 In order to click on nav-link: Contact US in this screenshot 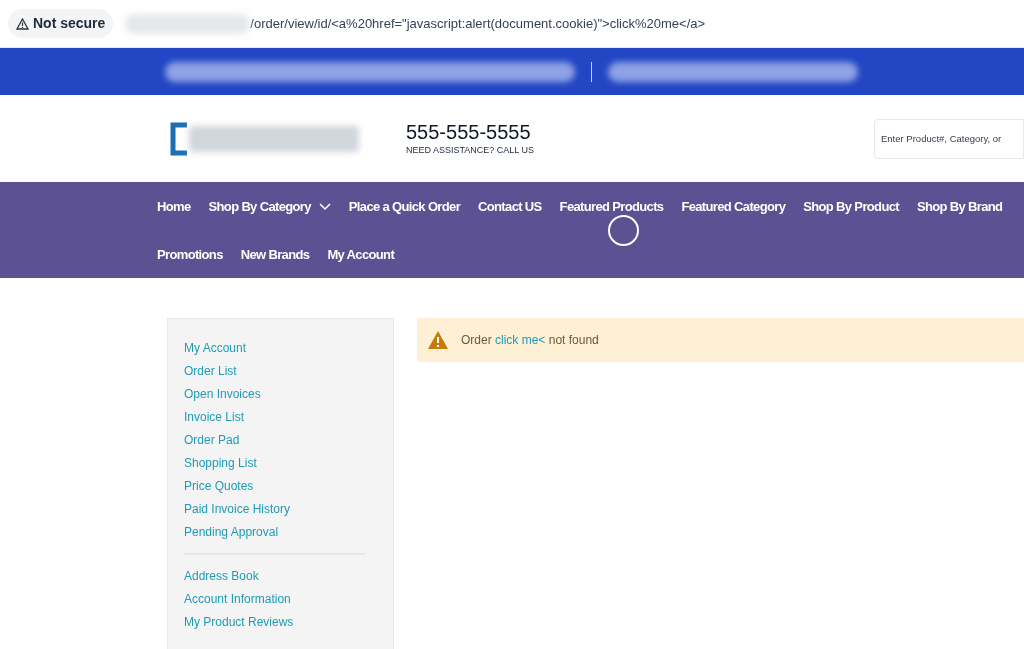, I will do `click(510, 207)`.